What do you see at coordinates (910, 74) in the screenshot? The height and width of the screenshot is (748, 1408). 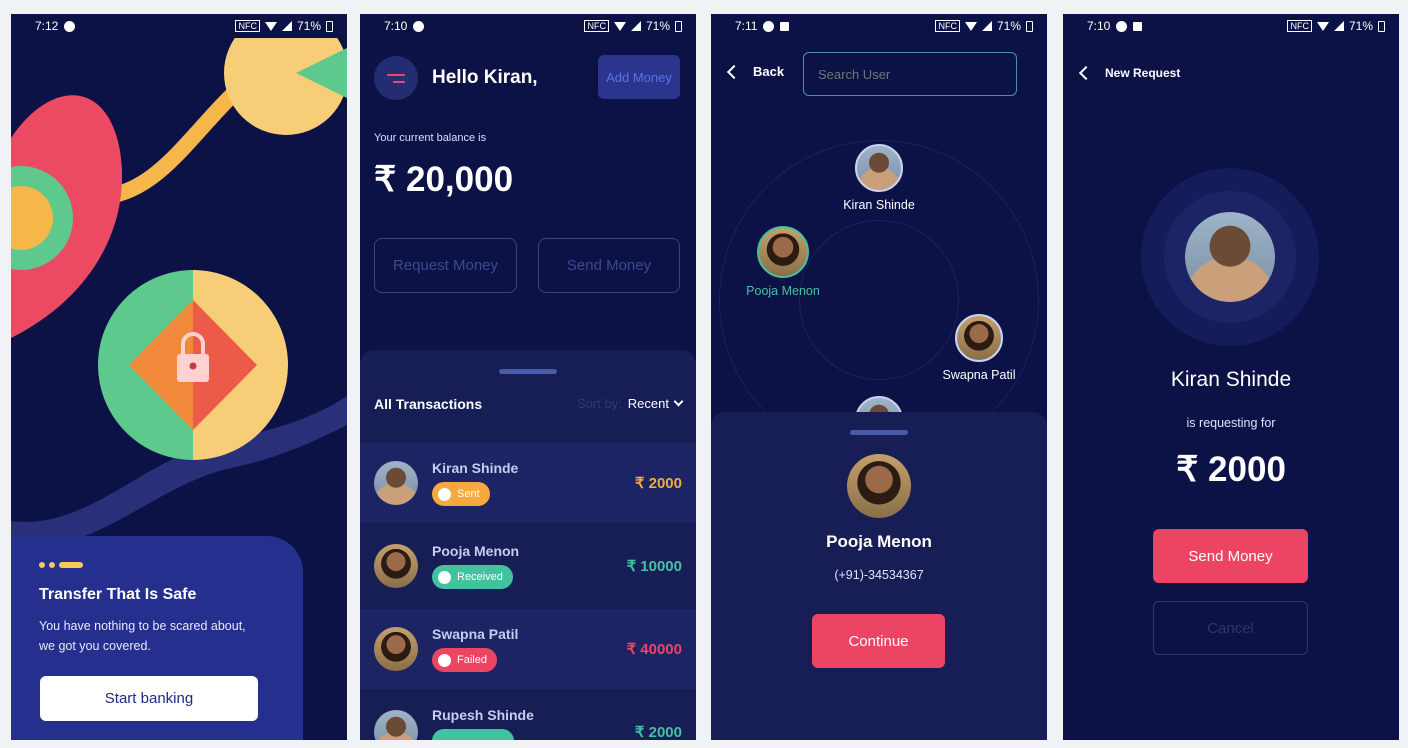 I see `search-input` at bounding box center [910, 74].